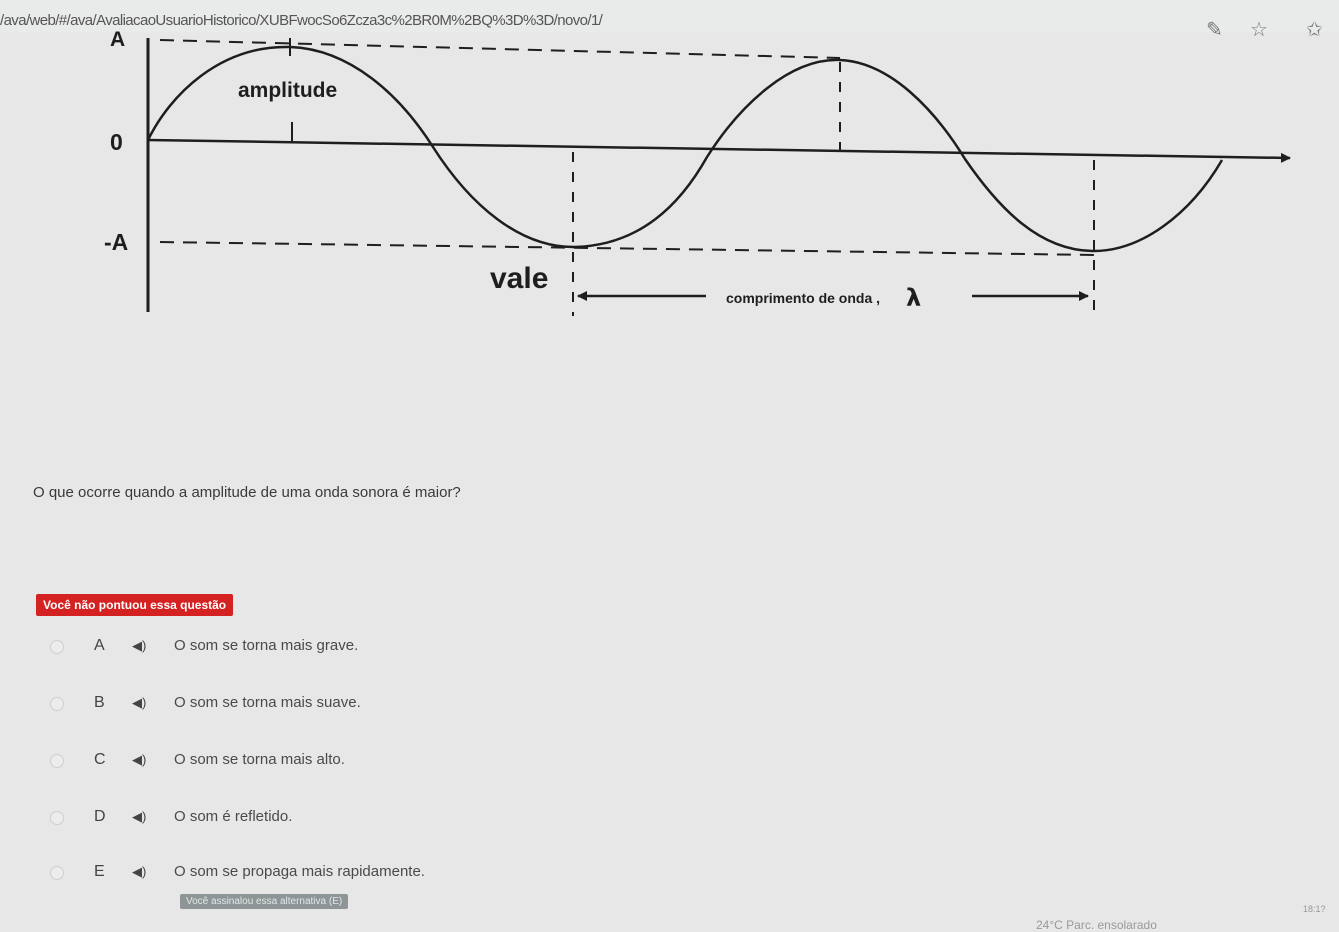 This screenshot has height=932, width=1339. What do you see at coordinates (267, 702) in the screenshot?
I see `option-text: O som se torna mais suave.` at bounding box center [267, 702].